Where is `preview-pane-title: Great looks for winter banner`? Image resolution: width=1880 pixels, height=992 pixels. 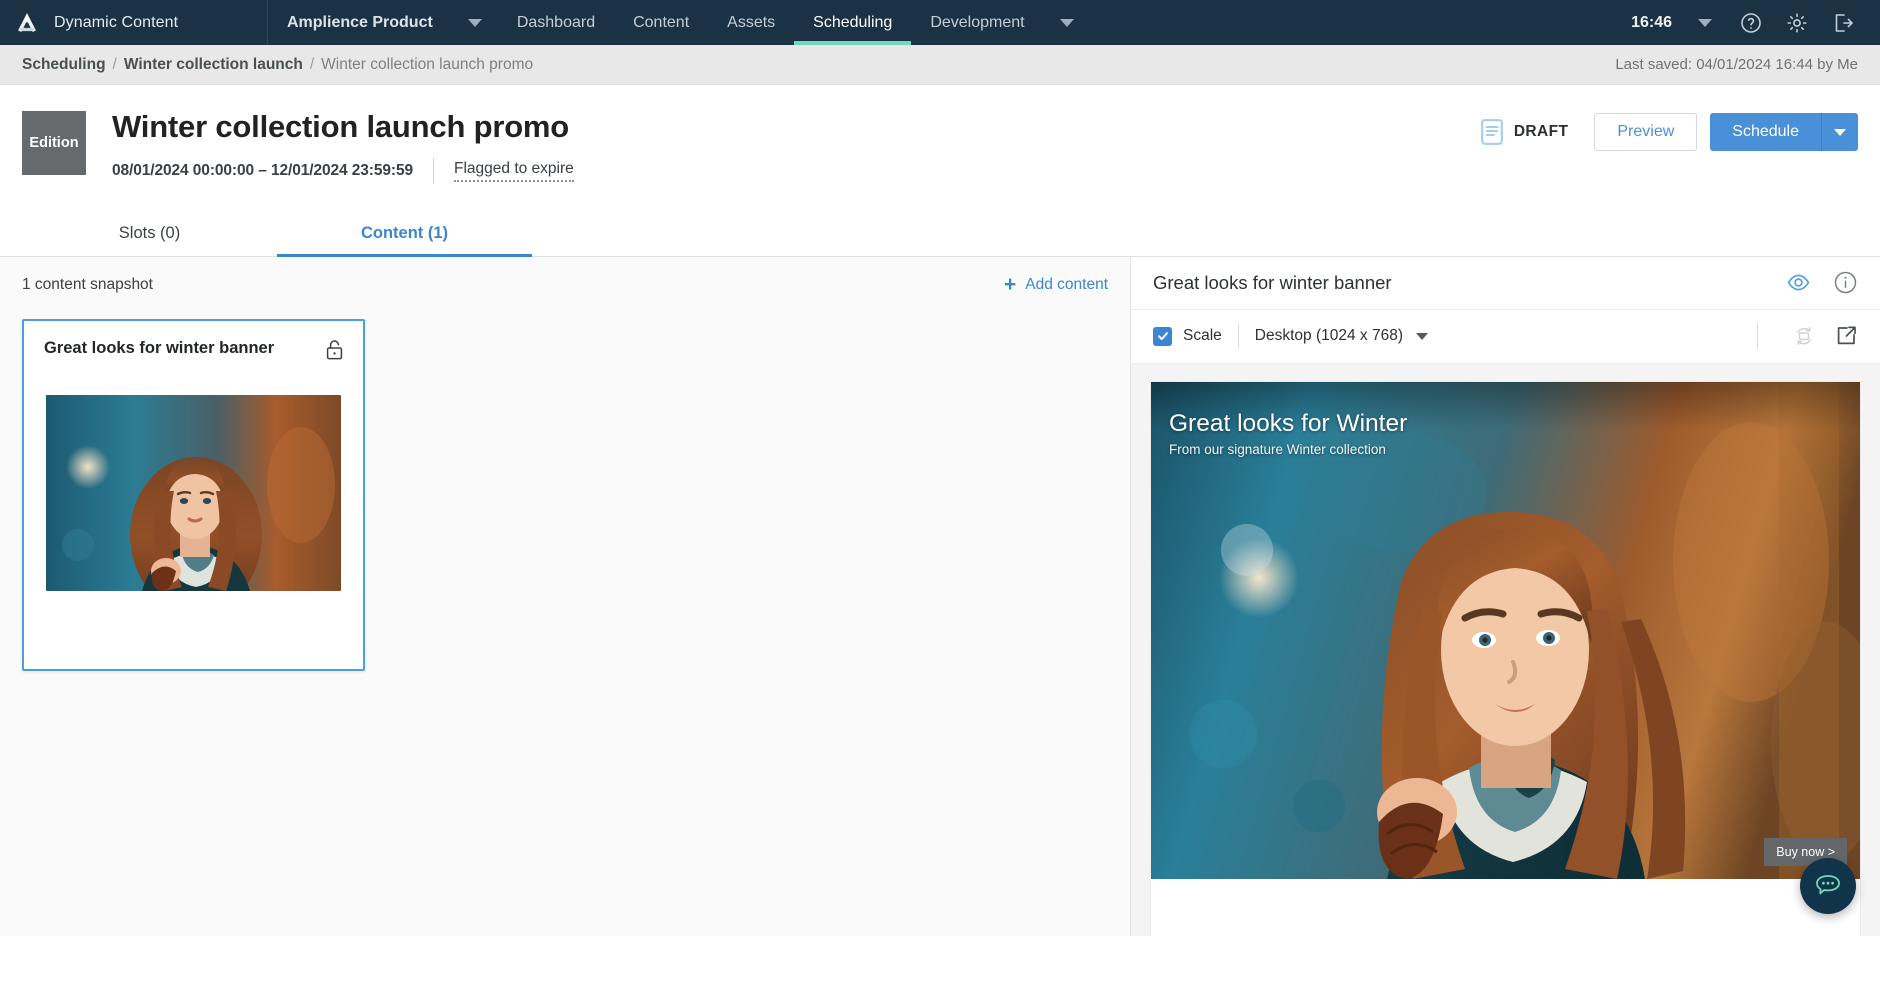 preview-pane-title: Great looks for winter banner is located at coordinates (1272, 282).